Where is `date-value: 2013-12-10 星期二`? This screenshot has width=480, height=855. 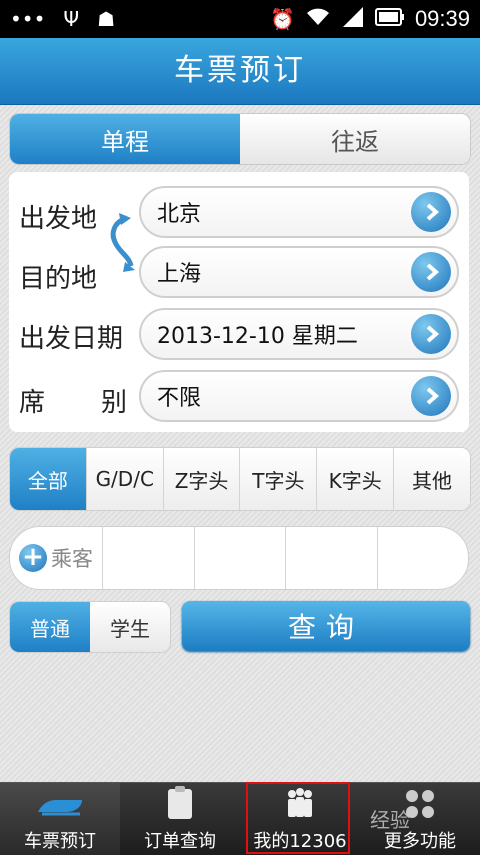
date-value: 2013-12-10 星期二 is located at coordinates (257, 336).